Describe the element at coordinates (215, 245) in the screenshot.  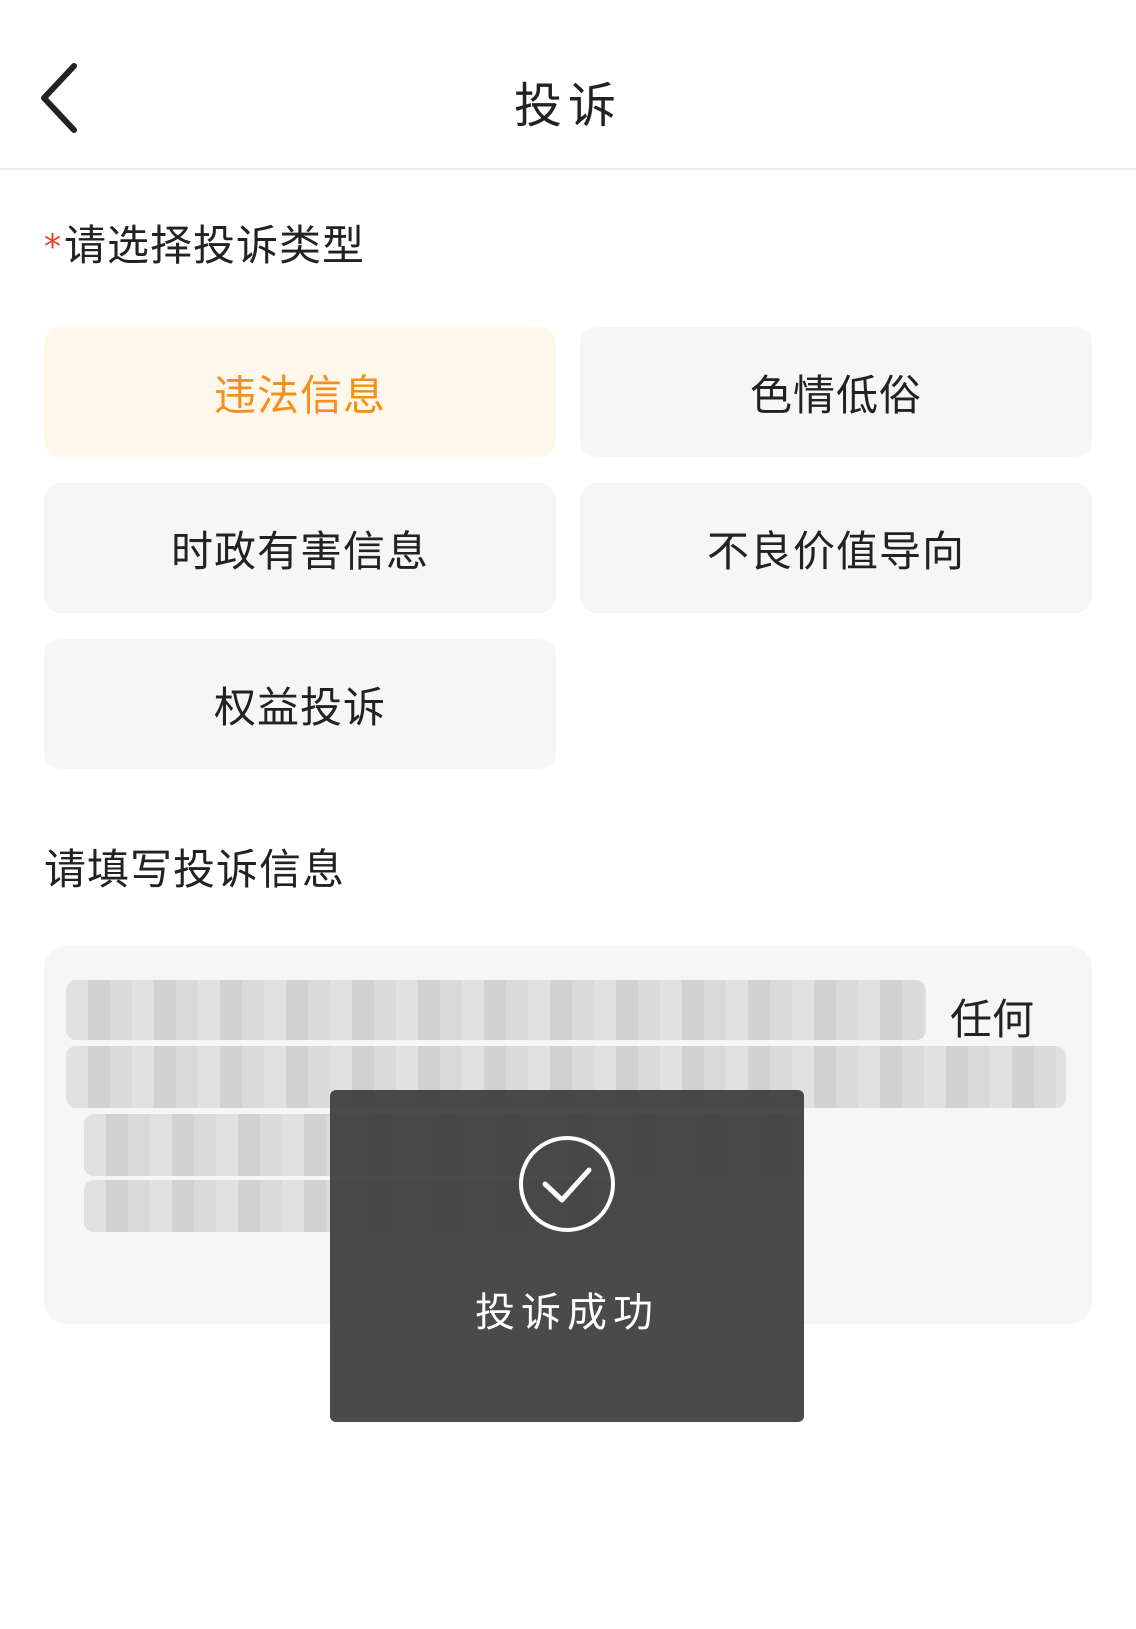
I see `complaint-type-title: 请选择投诉类型` at that location.